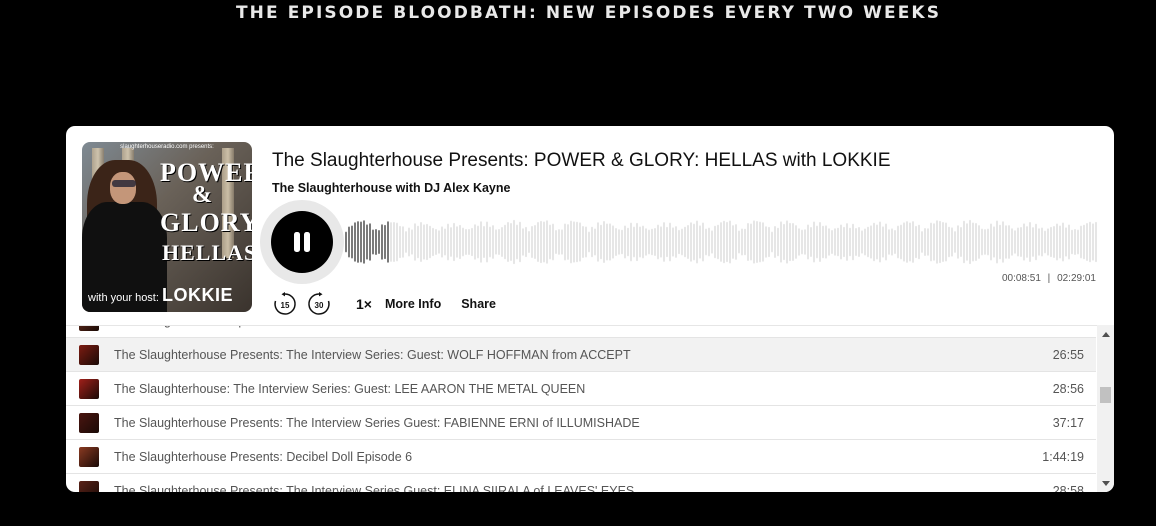  What do you see at coordinates (207, 252) in the screenshot?
I see `cover-word: HELLAS` at bounding box center [207, 252].